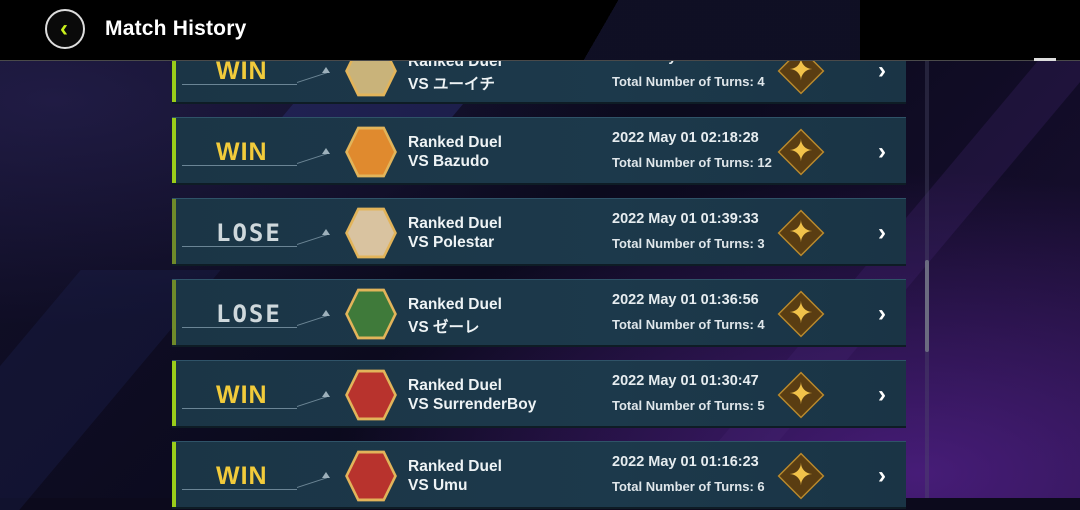  What do you see at coordinates (688, 405) in the screenshot?
I see `turn-count: Total Number of Turns: 5` at bounding box center [688, 405].